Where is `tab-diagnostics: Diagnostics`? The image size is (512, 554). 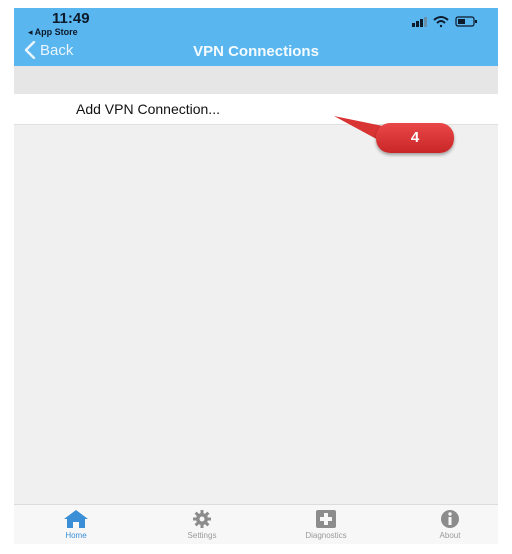 tab-diagnostics: Diagnostics is located at coordinates (326, 524).